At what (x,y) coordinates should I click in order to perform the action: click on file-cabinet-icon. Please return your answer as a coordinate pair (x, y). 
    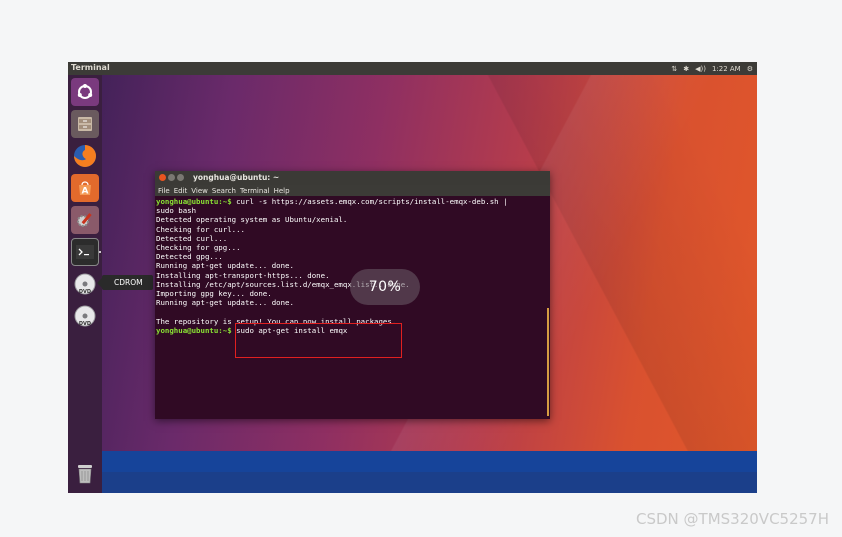
    Looking at the image, I should click on (85, 124).